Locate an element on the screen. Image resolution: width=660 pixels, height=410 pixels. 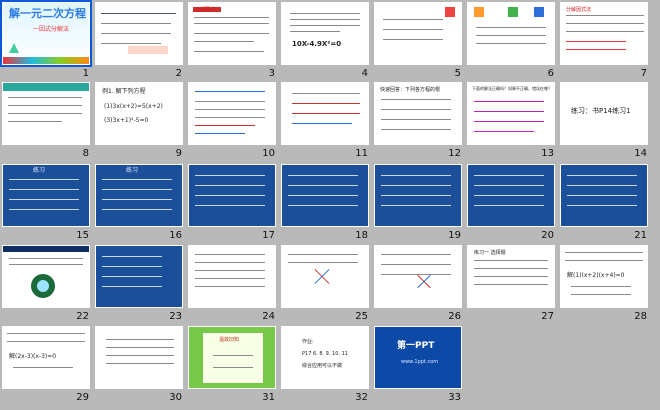
slide-thumbnail-33: 第一PPT www.1ppt.com 33 is located at coordinates (418, 364).